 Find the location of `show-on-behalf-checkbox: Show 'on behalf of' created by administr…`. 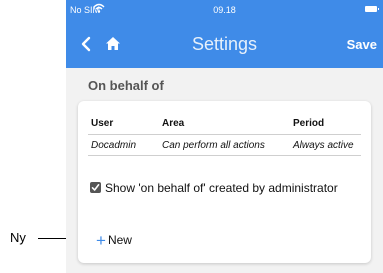

show-on-behalf-checkbox: Show 'on behalf of' created by administr… is located at coordinates (225, 188).